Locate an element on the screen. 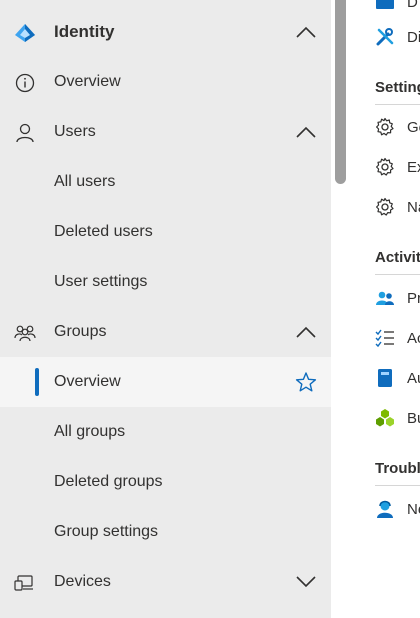 The height and width of the screenshot is (618, 420). sidebar-item-groups-overview: Overview is located at coordinates (165, 382).